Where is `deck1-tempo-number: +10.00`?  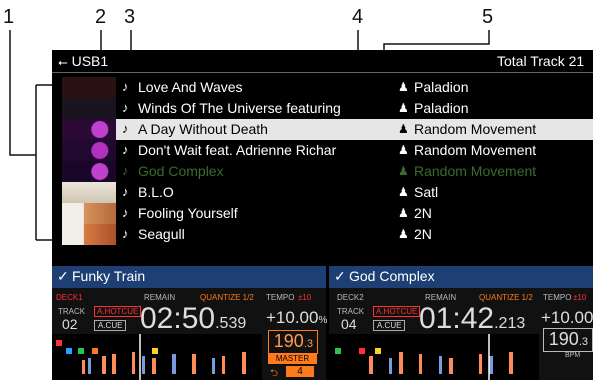 deck1-tempo-number: +10.00 is located at coordinates (292, 317).